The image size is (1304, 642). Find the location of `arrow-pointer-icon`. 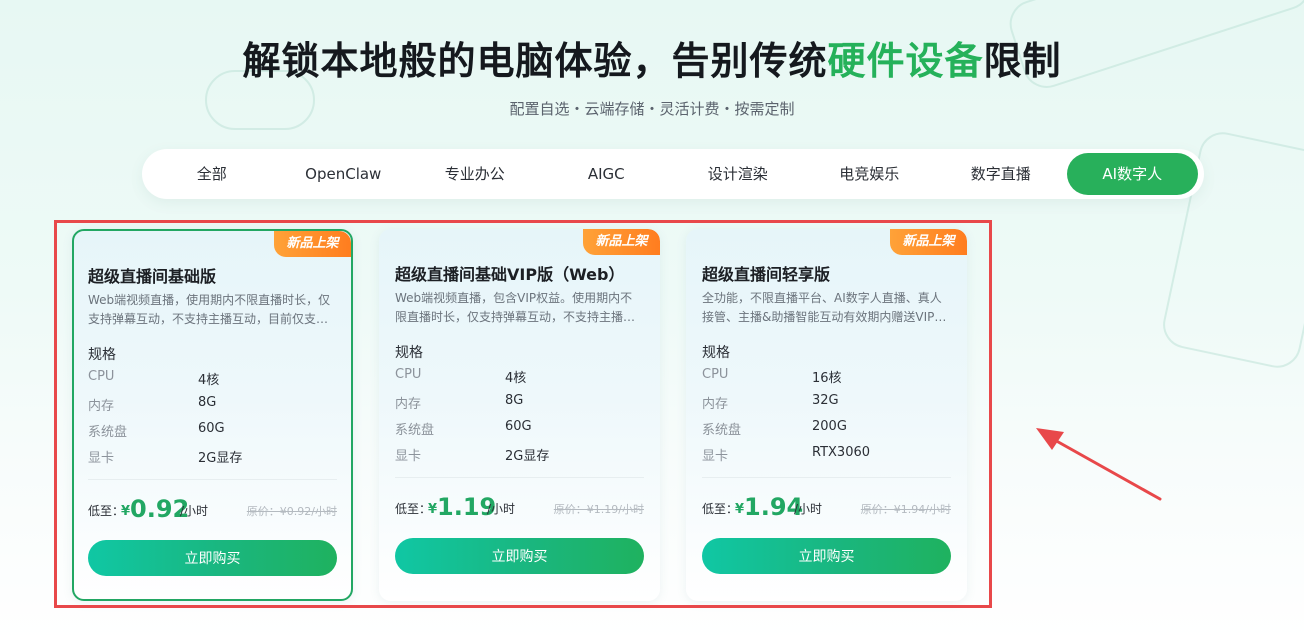

arrow-pointer-icon is located at coordinates (1099, 464).